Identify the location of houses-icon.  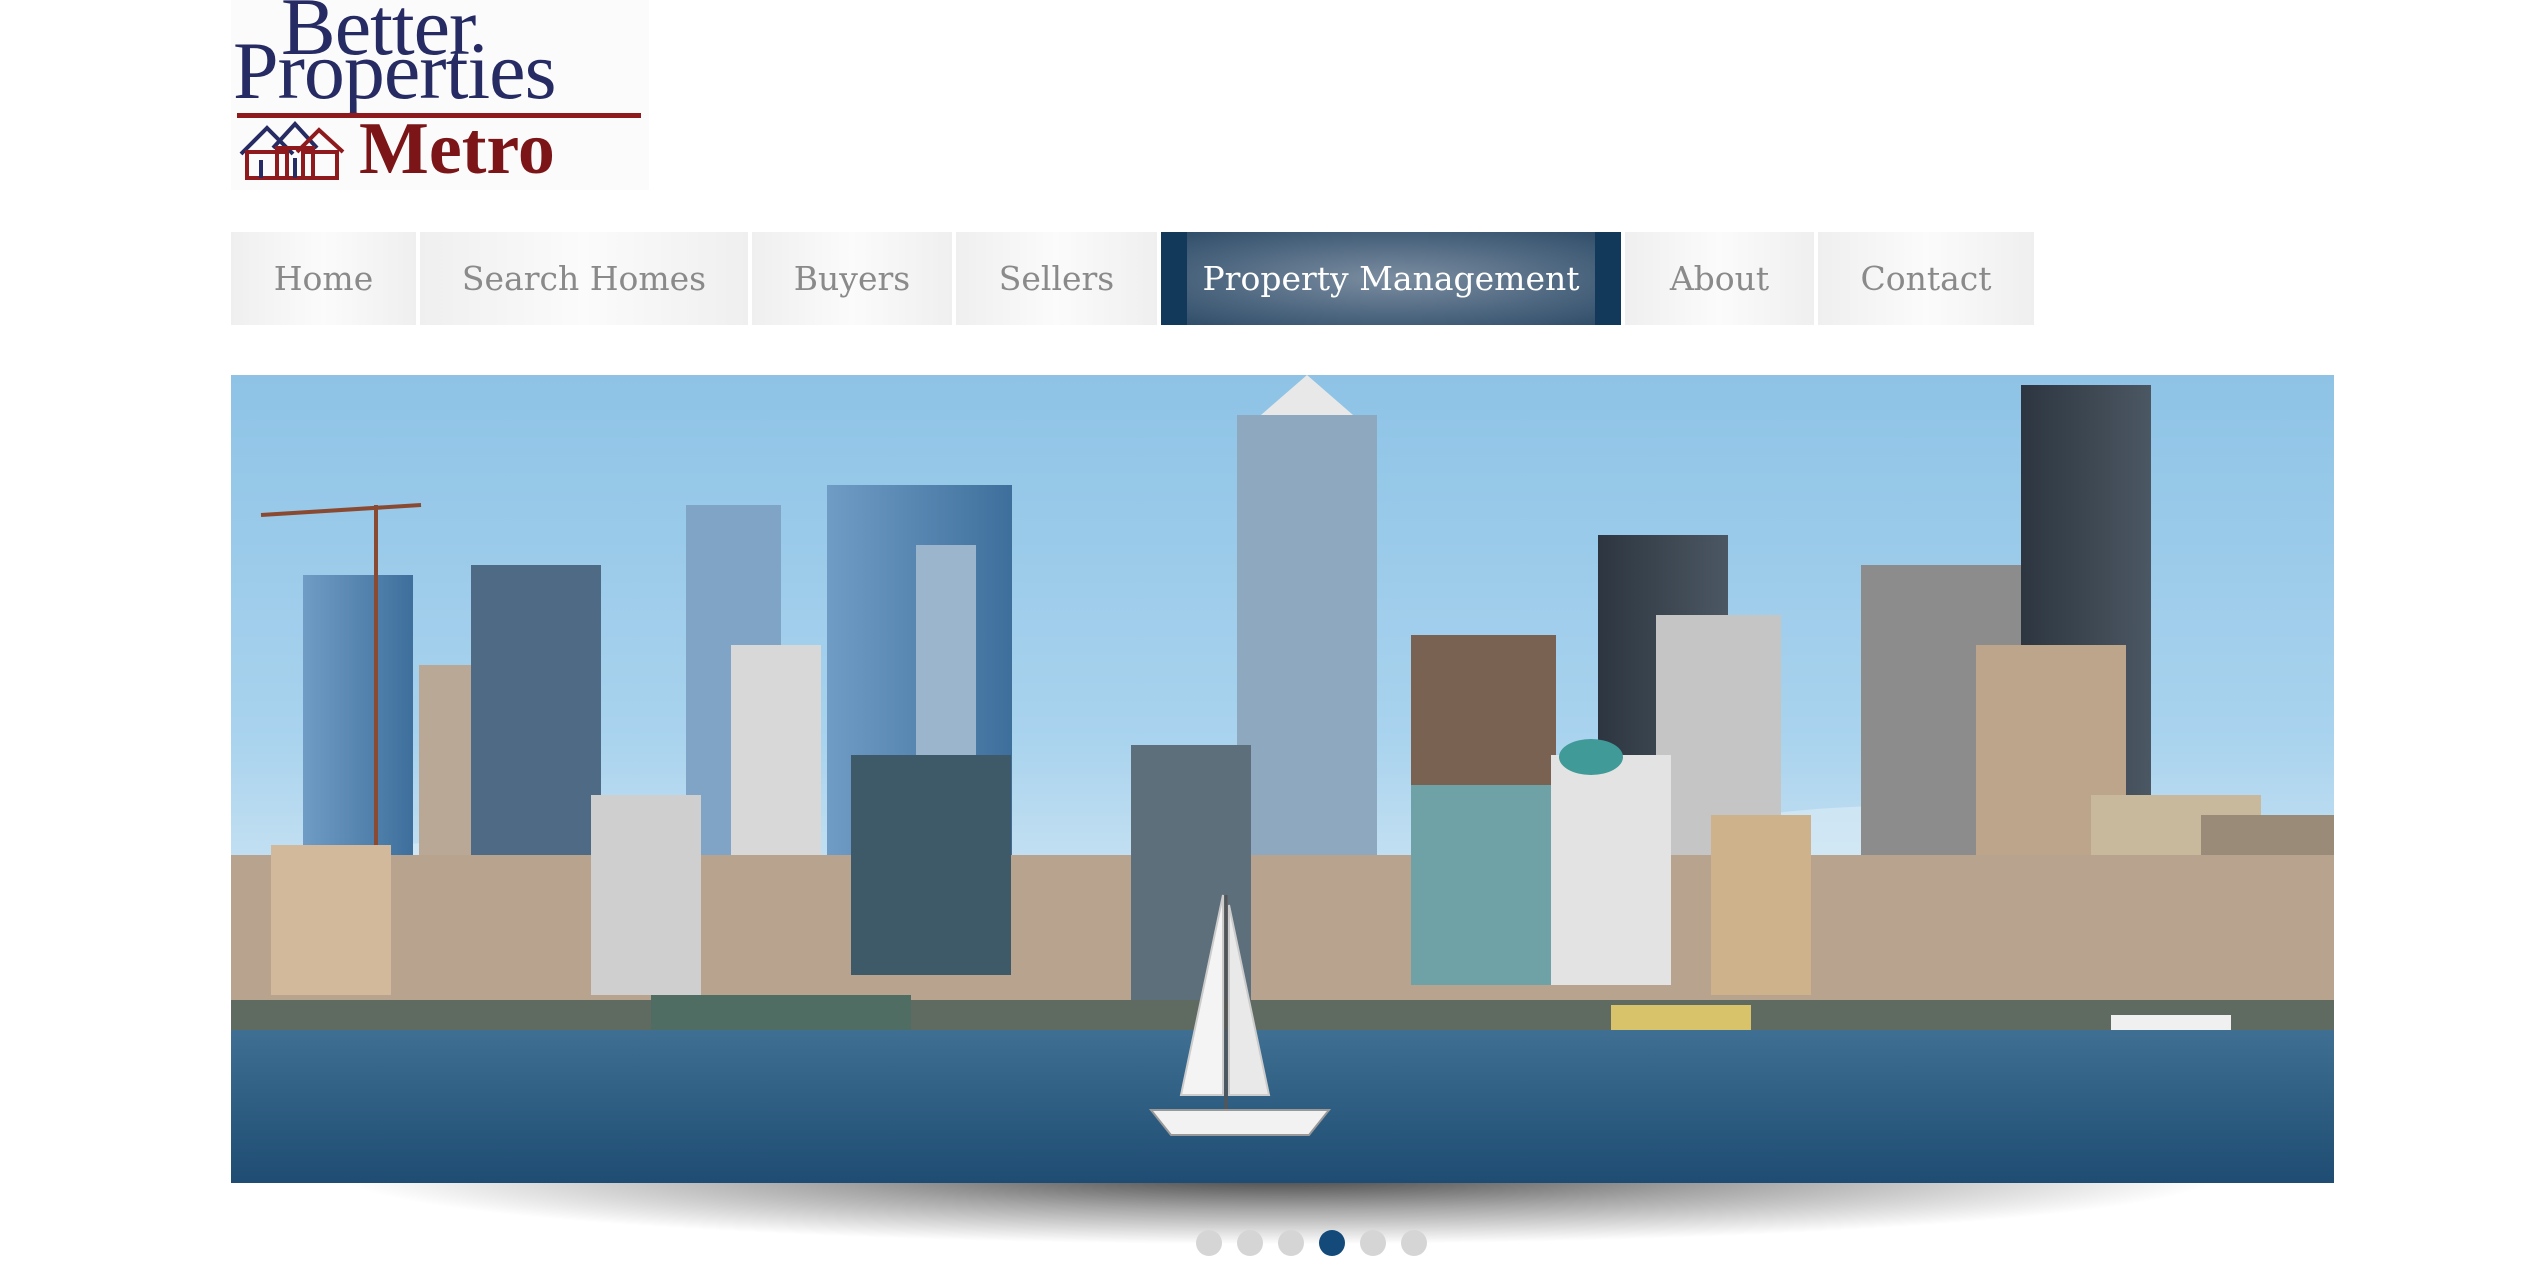
(292, 150).